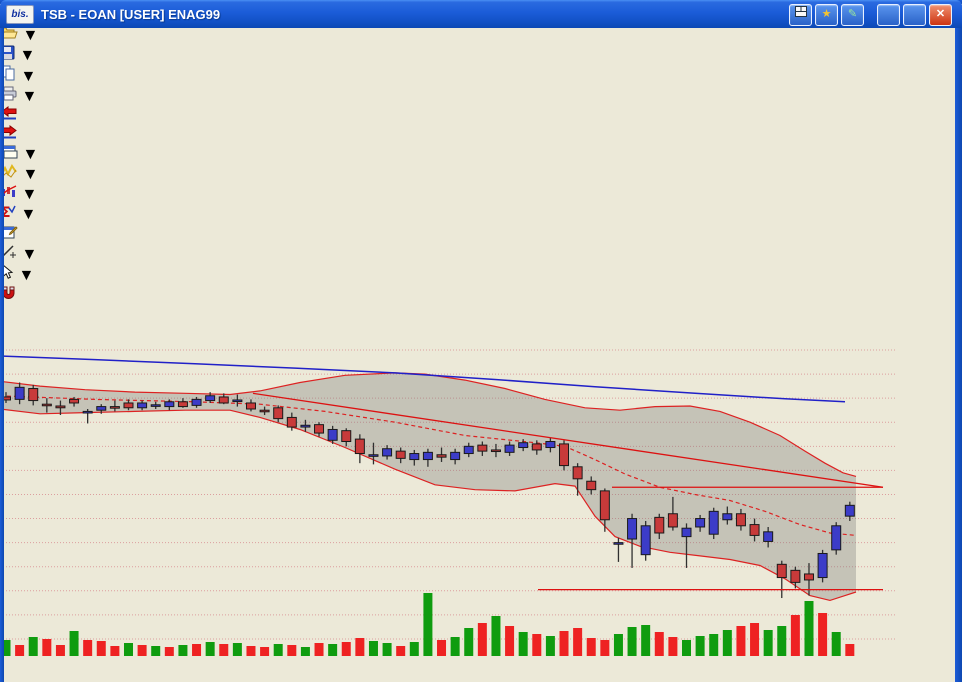 The image size is (962, 682). Describe the element at coordinates (481, 55) in the screenshot. I see `save-button: ▼` at that location.